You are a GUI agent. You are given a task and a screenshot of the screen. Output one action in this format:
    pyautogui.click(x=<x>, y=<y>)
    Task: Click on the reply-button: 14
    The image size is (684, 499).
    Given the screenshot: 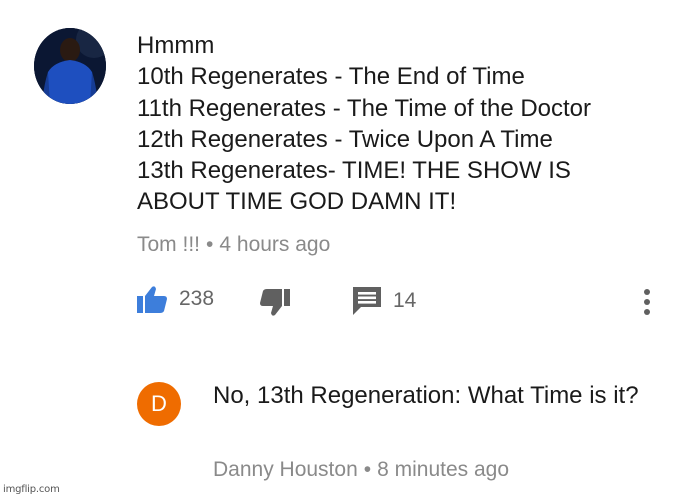 What is the action you would take?
    pyautogui.click(x=384, y=301)
    